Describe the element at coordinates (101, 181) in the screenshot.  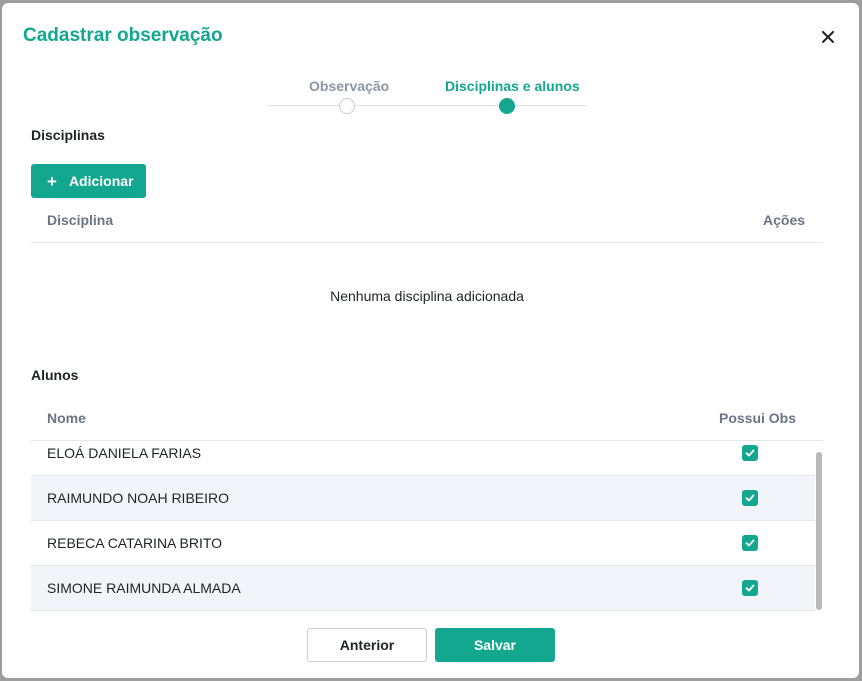
I see `add-disciplina-label: Adicionar` at that location.